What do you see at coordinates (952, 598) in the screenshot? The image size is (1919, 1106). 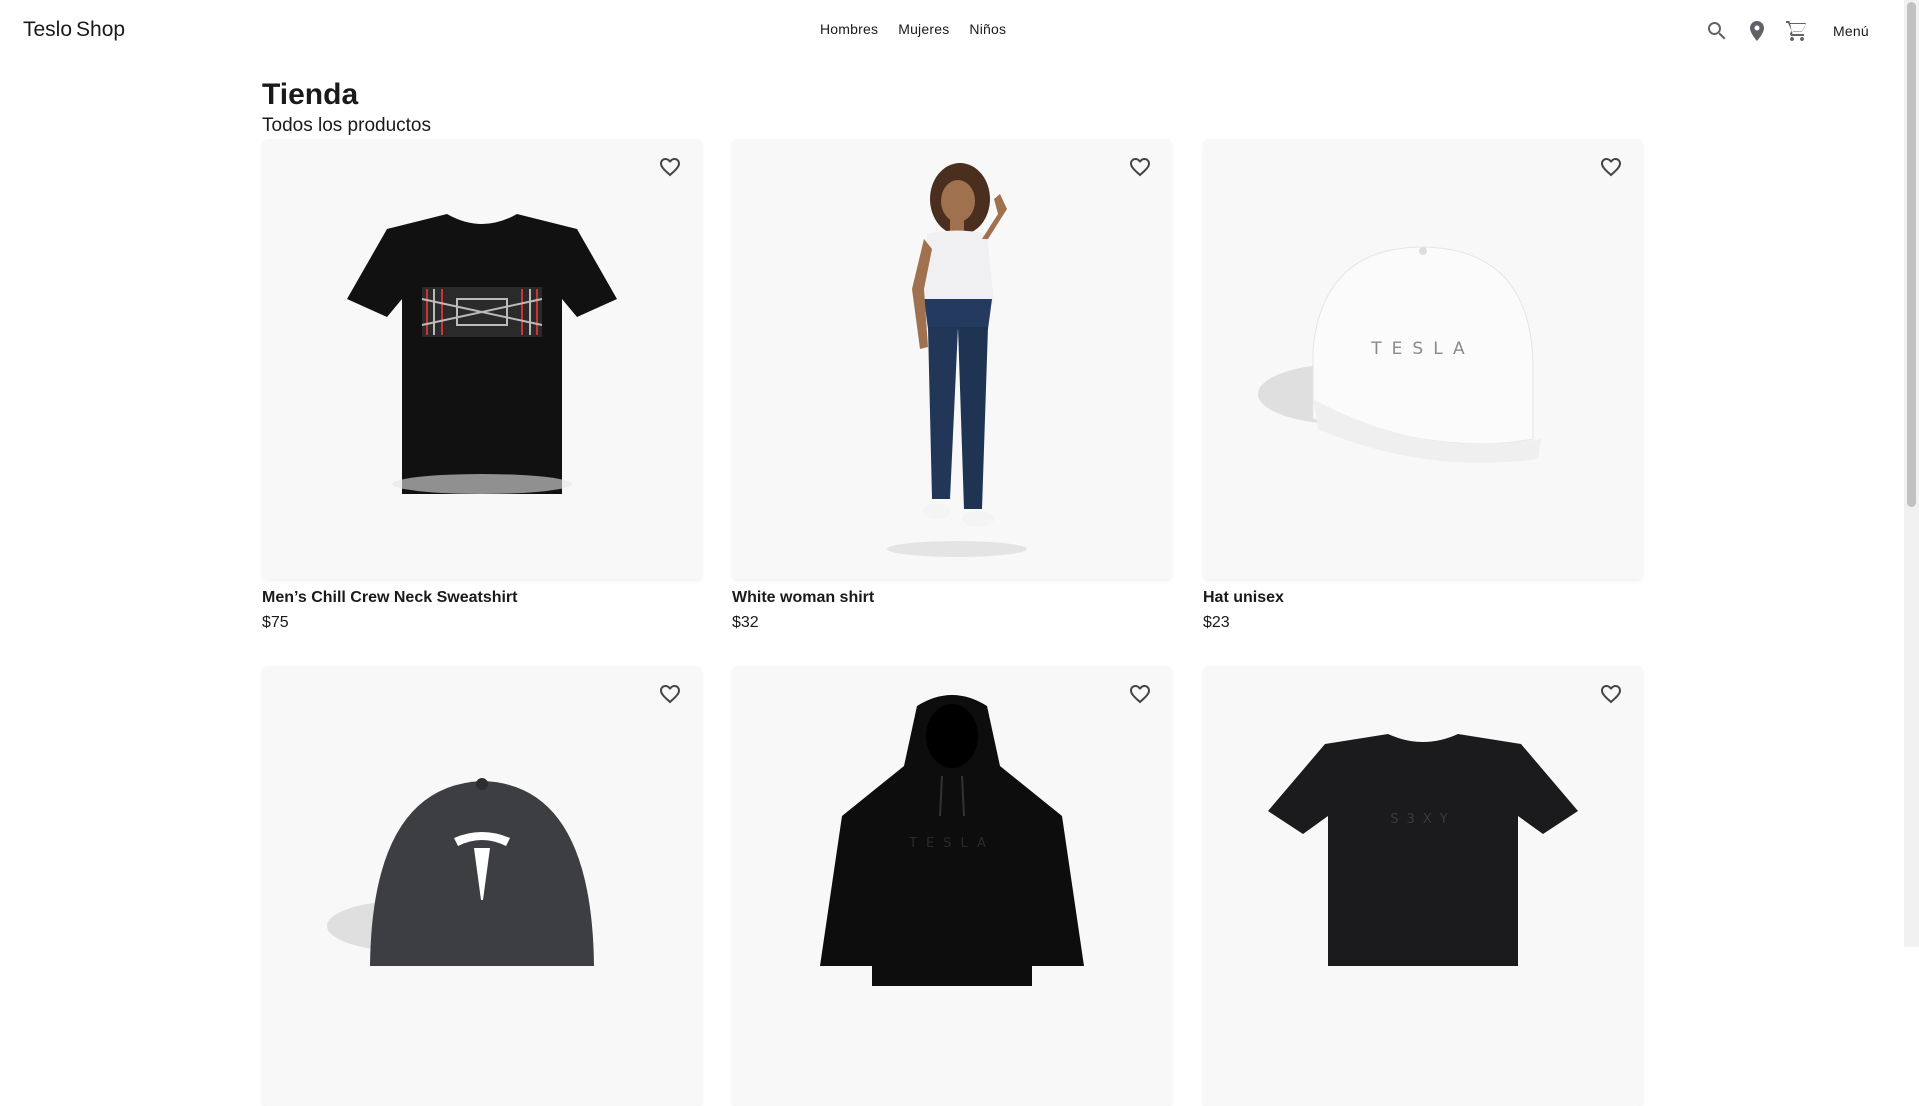 I see `product-name: White woman shirt` at bounding box center [952, 598].